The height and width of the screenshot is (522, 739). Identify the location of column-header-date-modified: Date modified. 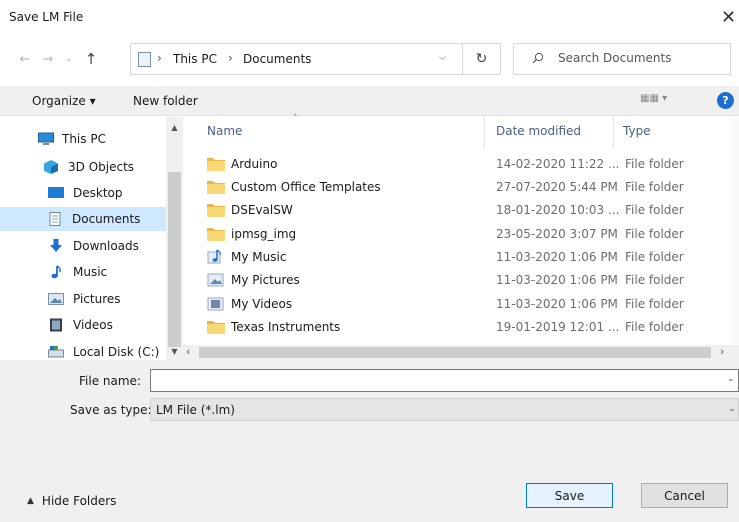
(538, 131).